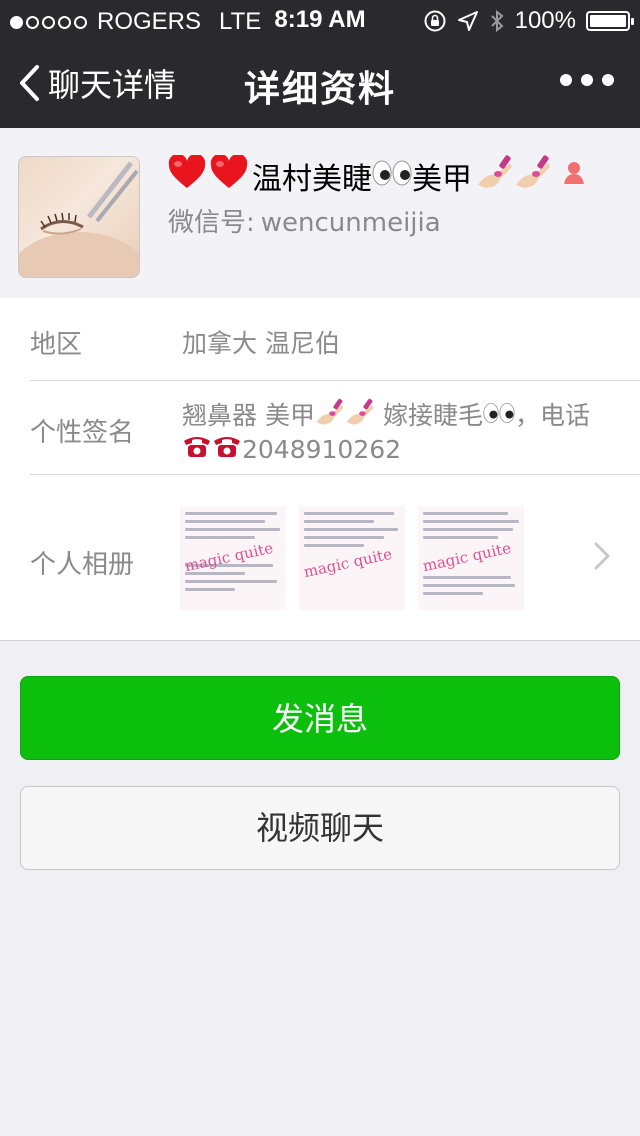 The image size is (640, 1136). What do you see at coordinates (610, 21) in the screenshot?
I see `battery-icon` at bounding box center [610, 21].